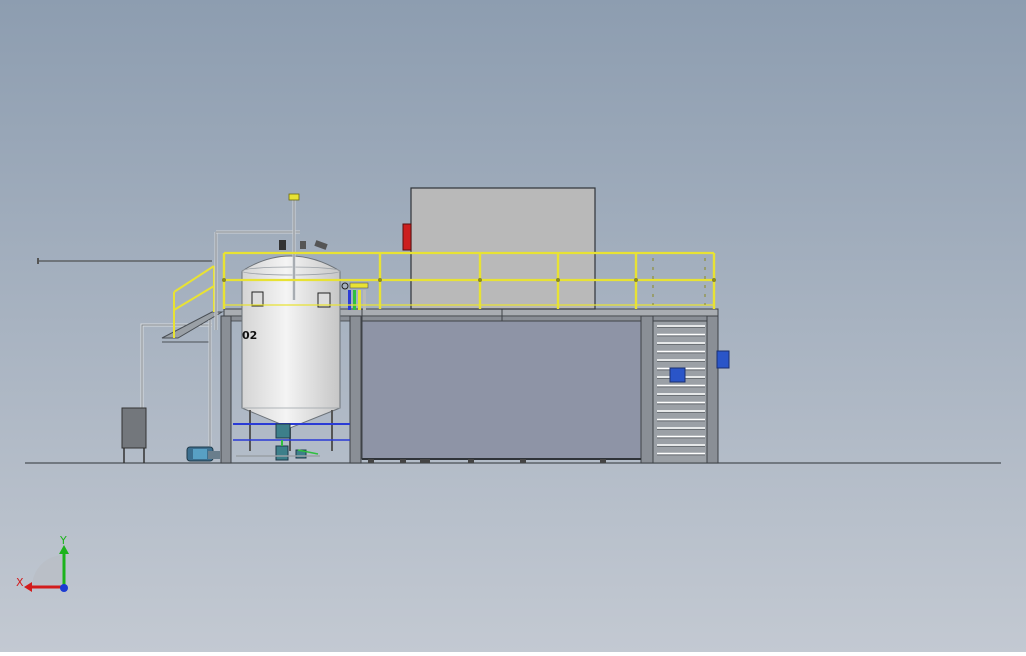 The image size is (1026, 656). I want to click on junction-box-stair, so click(677, 375).